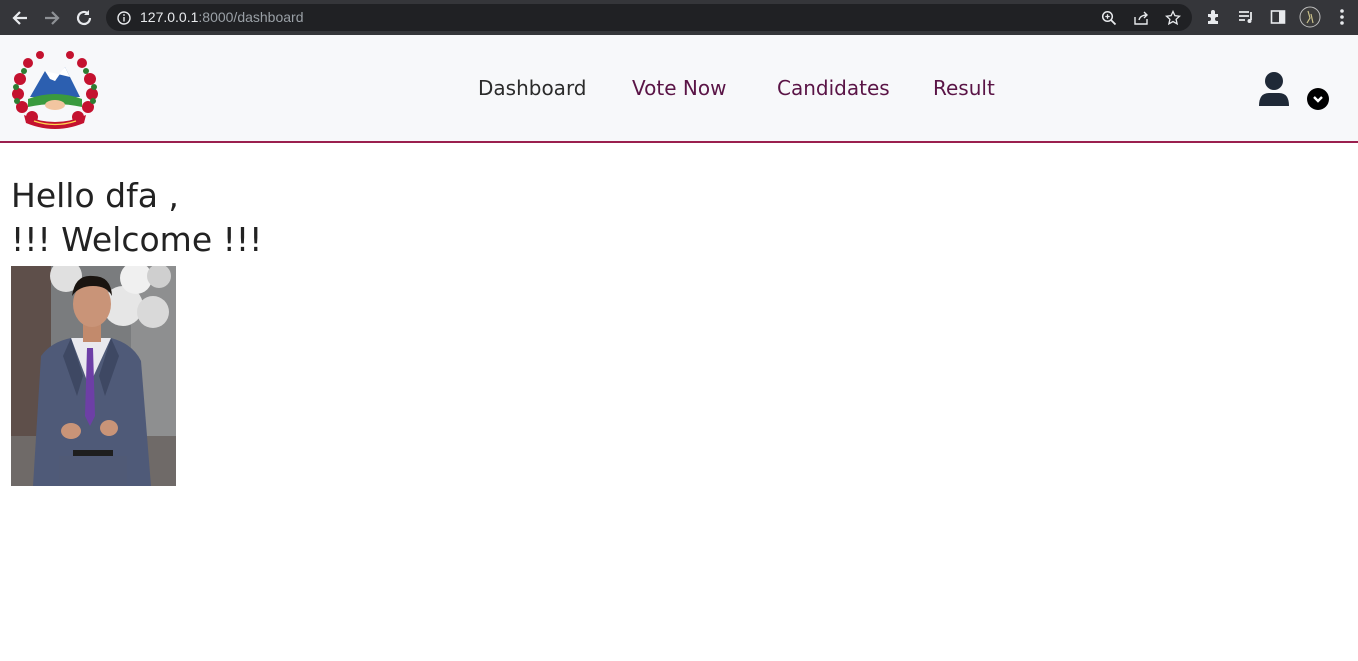  I want to click on url-path: :8000/dashboard, so click(251, 17).